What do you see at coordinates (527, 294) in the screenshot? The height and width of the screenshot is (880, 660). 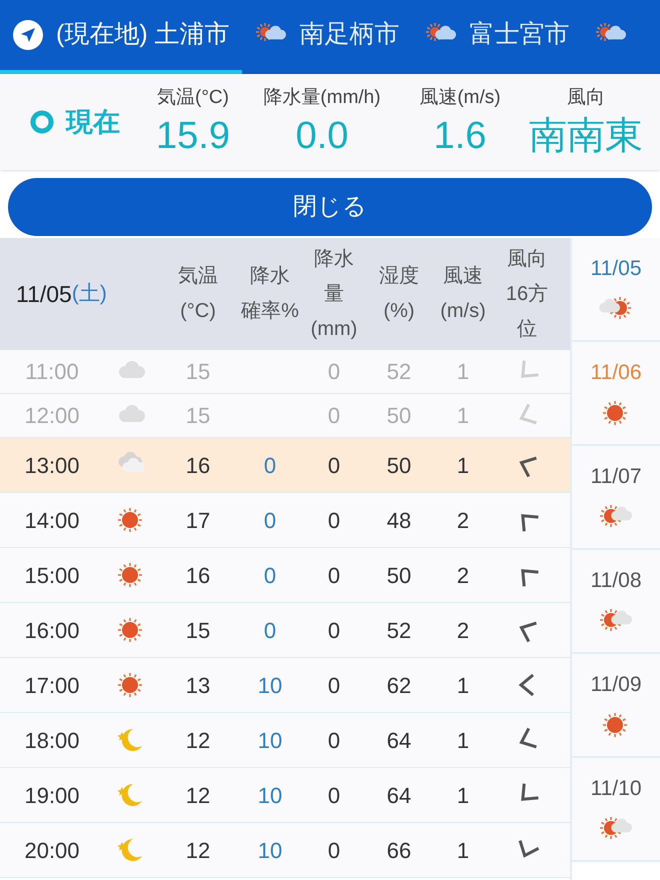 I see `column-header: 風向16方位` at bounding box center [527, 294].